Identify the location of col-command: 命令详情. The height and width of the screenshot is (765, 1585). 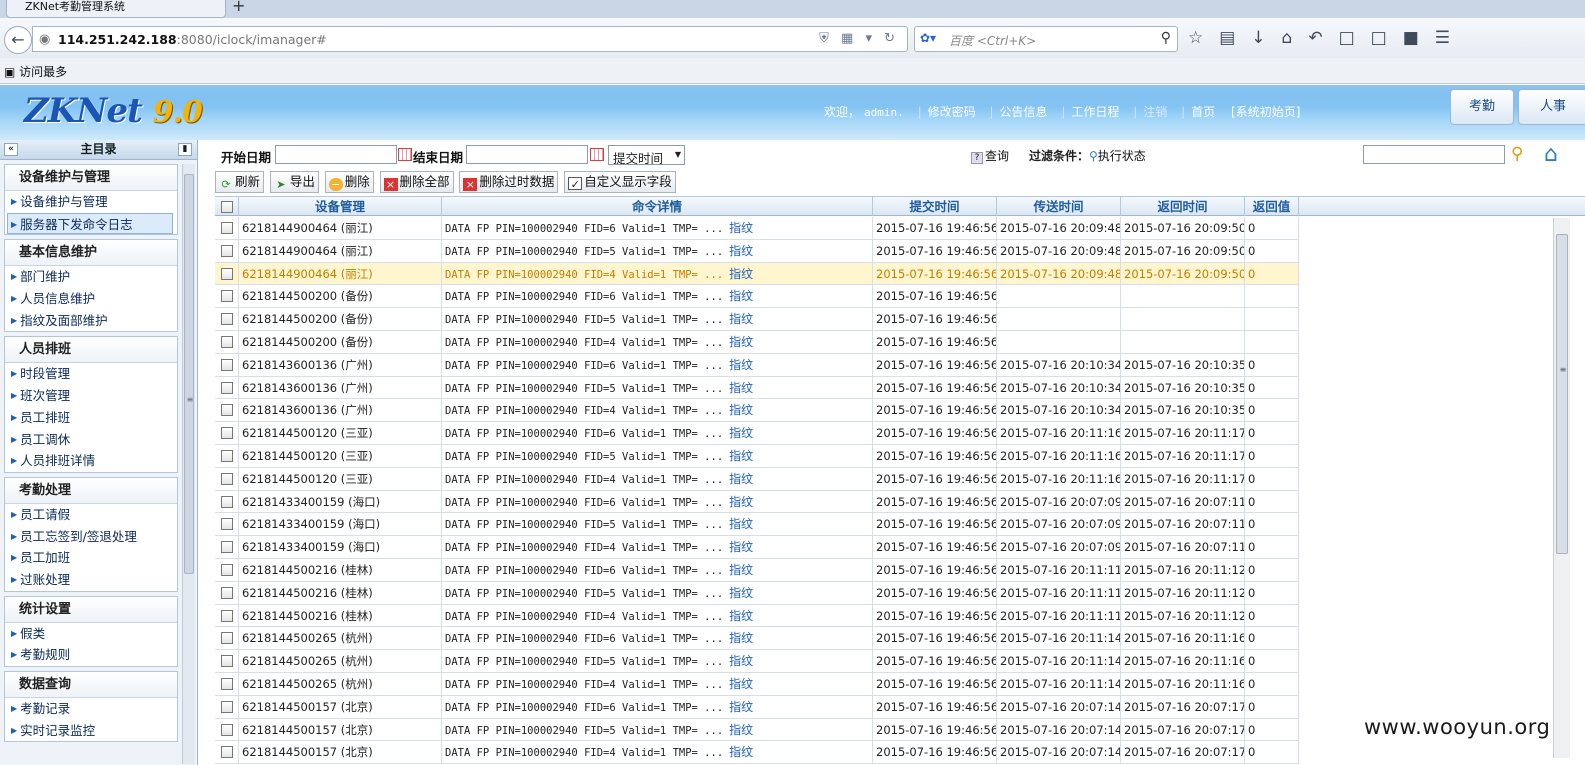
(657, 206).